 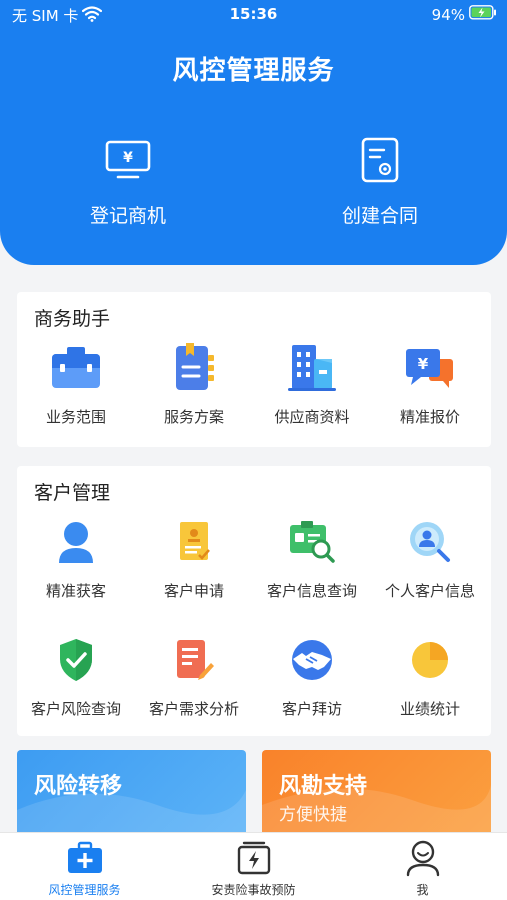 I want to click on survey-support-title: 风勘支持, so click(x=323, y=786).